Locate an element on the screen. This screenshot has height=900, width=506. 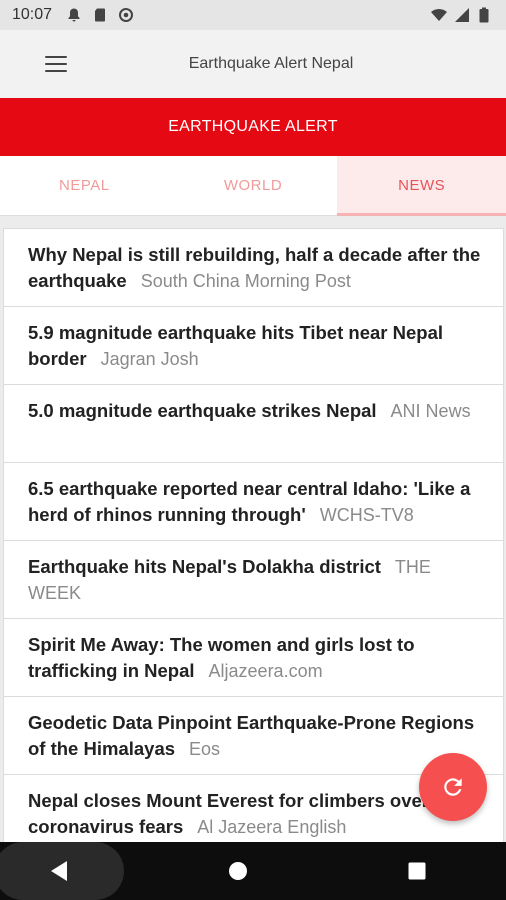
refresh-button is located at coordinates (453, 787).